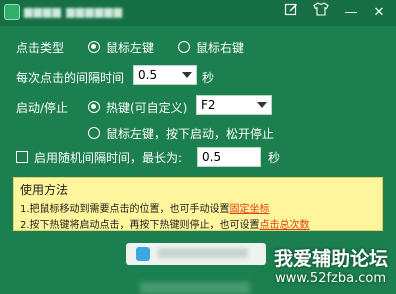 This screenshot has width=396, height=294. Describe the element at coordinates (70, 78) in the screenshot. I see `interval-label: 每次点击的间隔时间` at that location.